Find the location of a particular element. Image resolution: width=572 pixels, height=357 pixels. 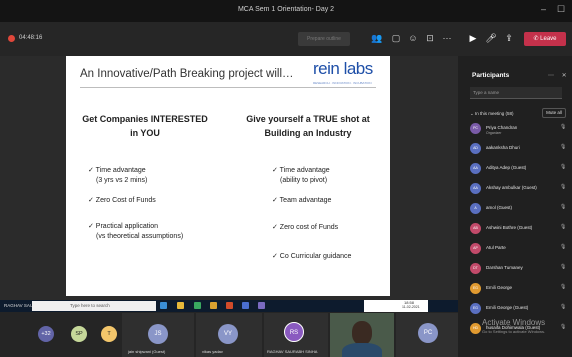

participant-name: Priya Chandran is located at coordinates (502, 127).